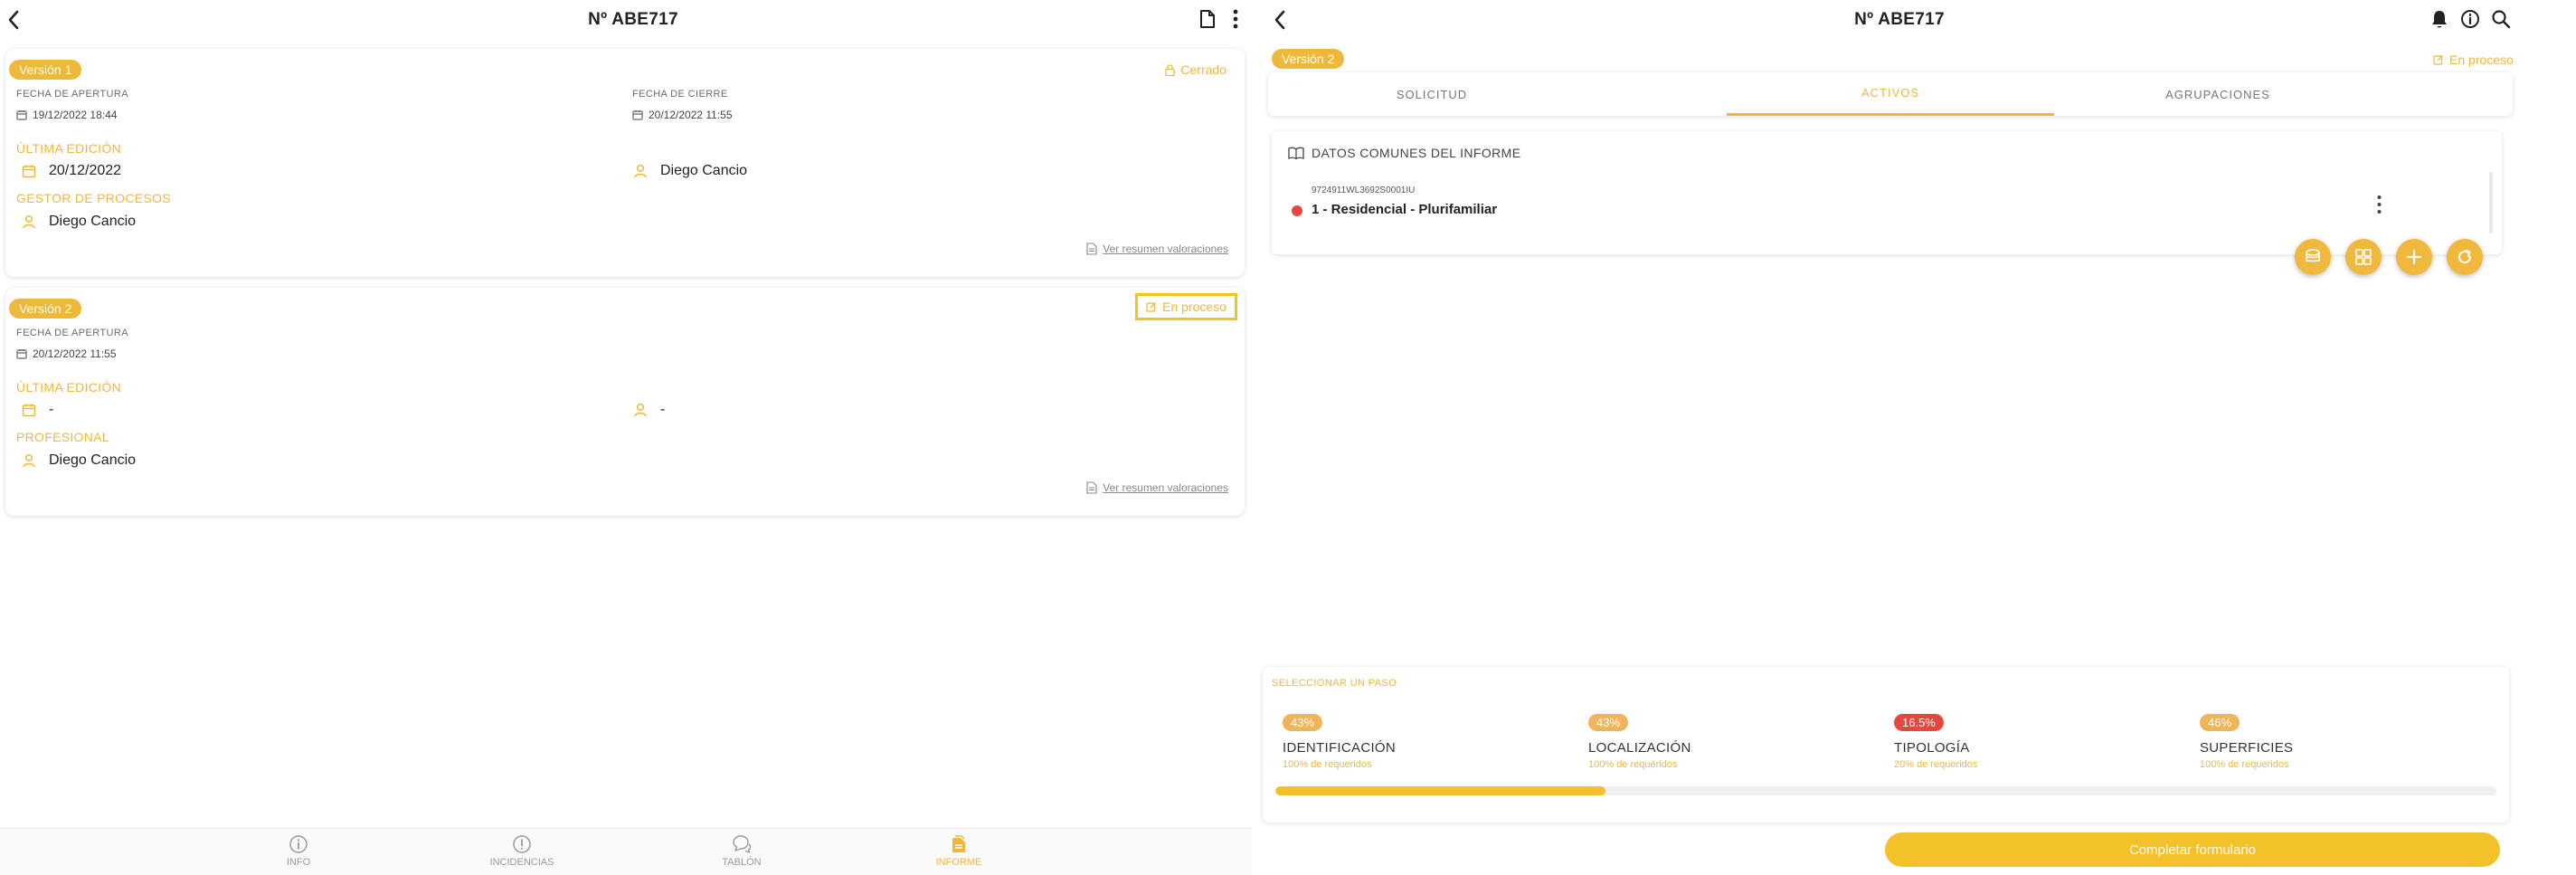  Describe the element at coordinates (959, 851) in the screenshot. I see `nav-item-informe: INFORME` at that location.